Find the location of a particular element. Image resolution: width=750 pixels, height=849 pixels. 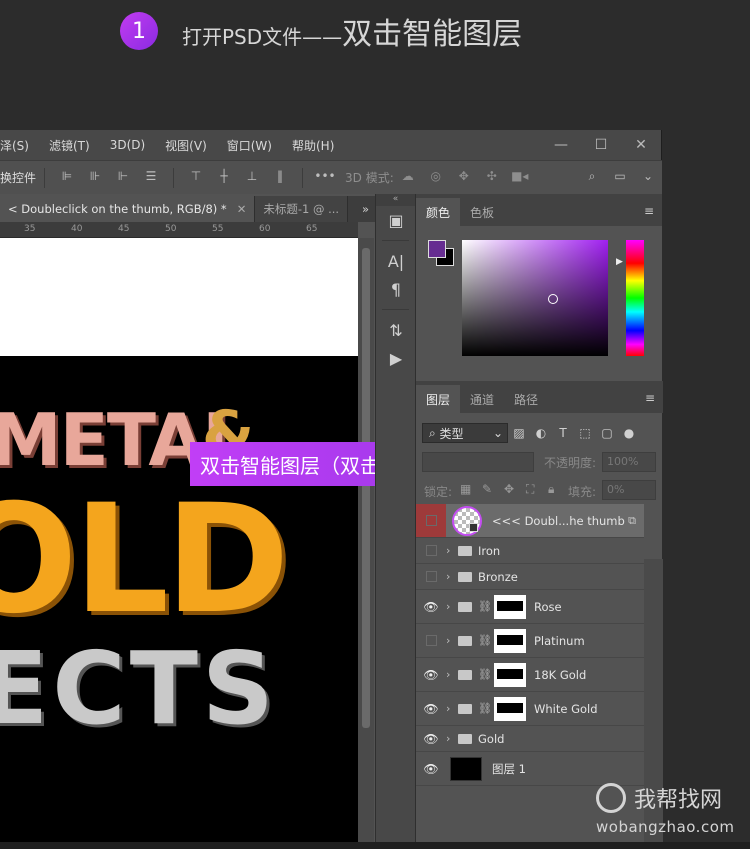

transform-controls-label: 换控件 is located at coordinates (18, 177).